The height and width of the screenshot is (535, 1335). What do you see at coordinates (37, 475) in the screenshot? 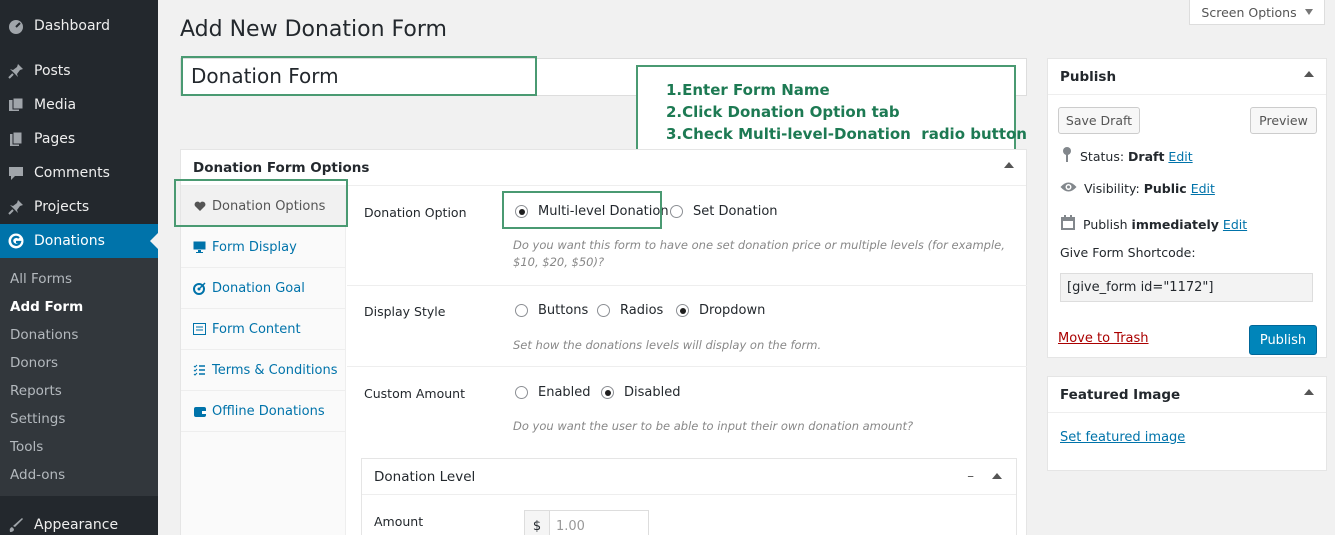
I see `submenu-add-ons: Add-ons` at bounding box center [37, 475].